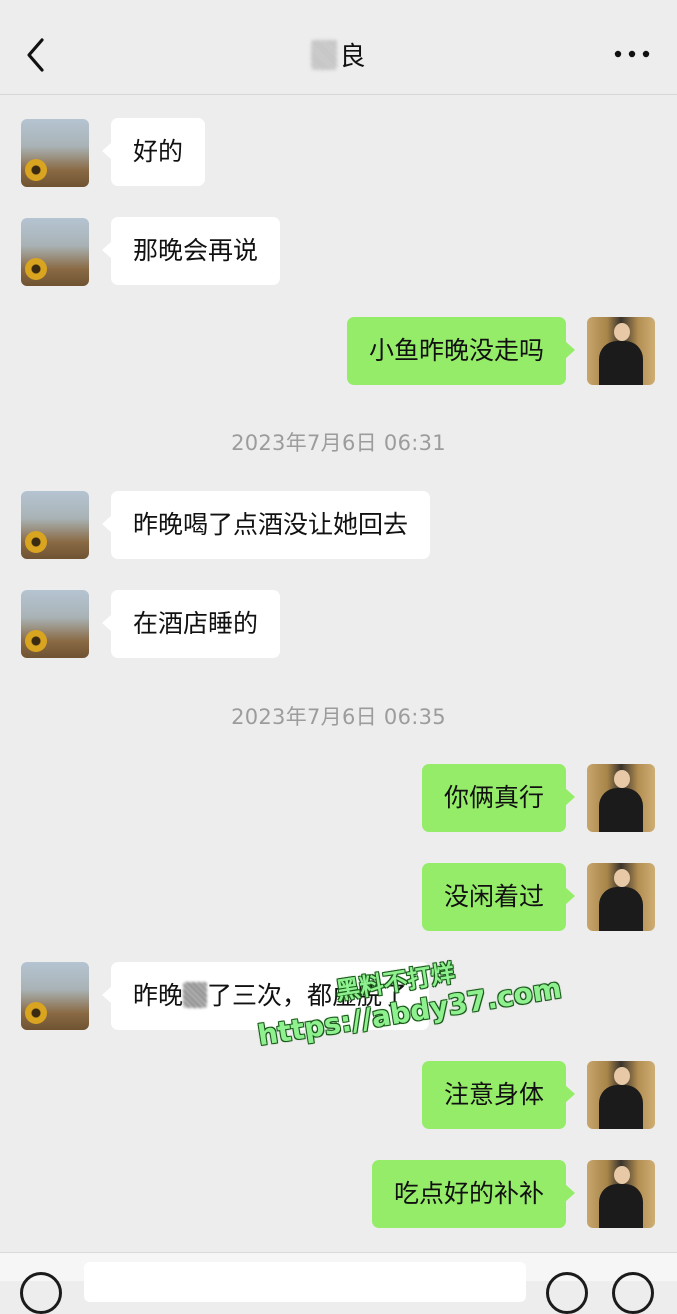 The width and height of the screenshot is (677, 1314). I want to click on message-input, so click(305, 1282).